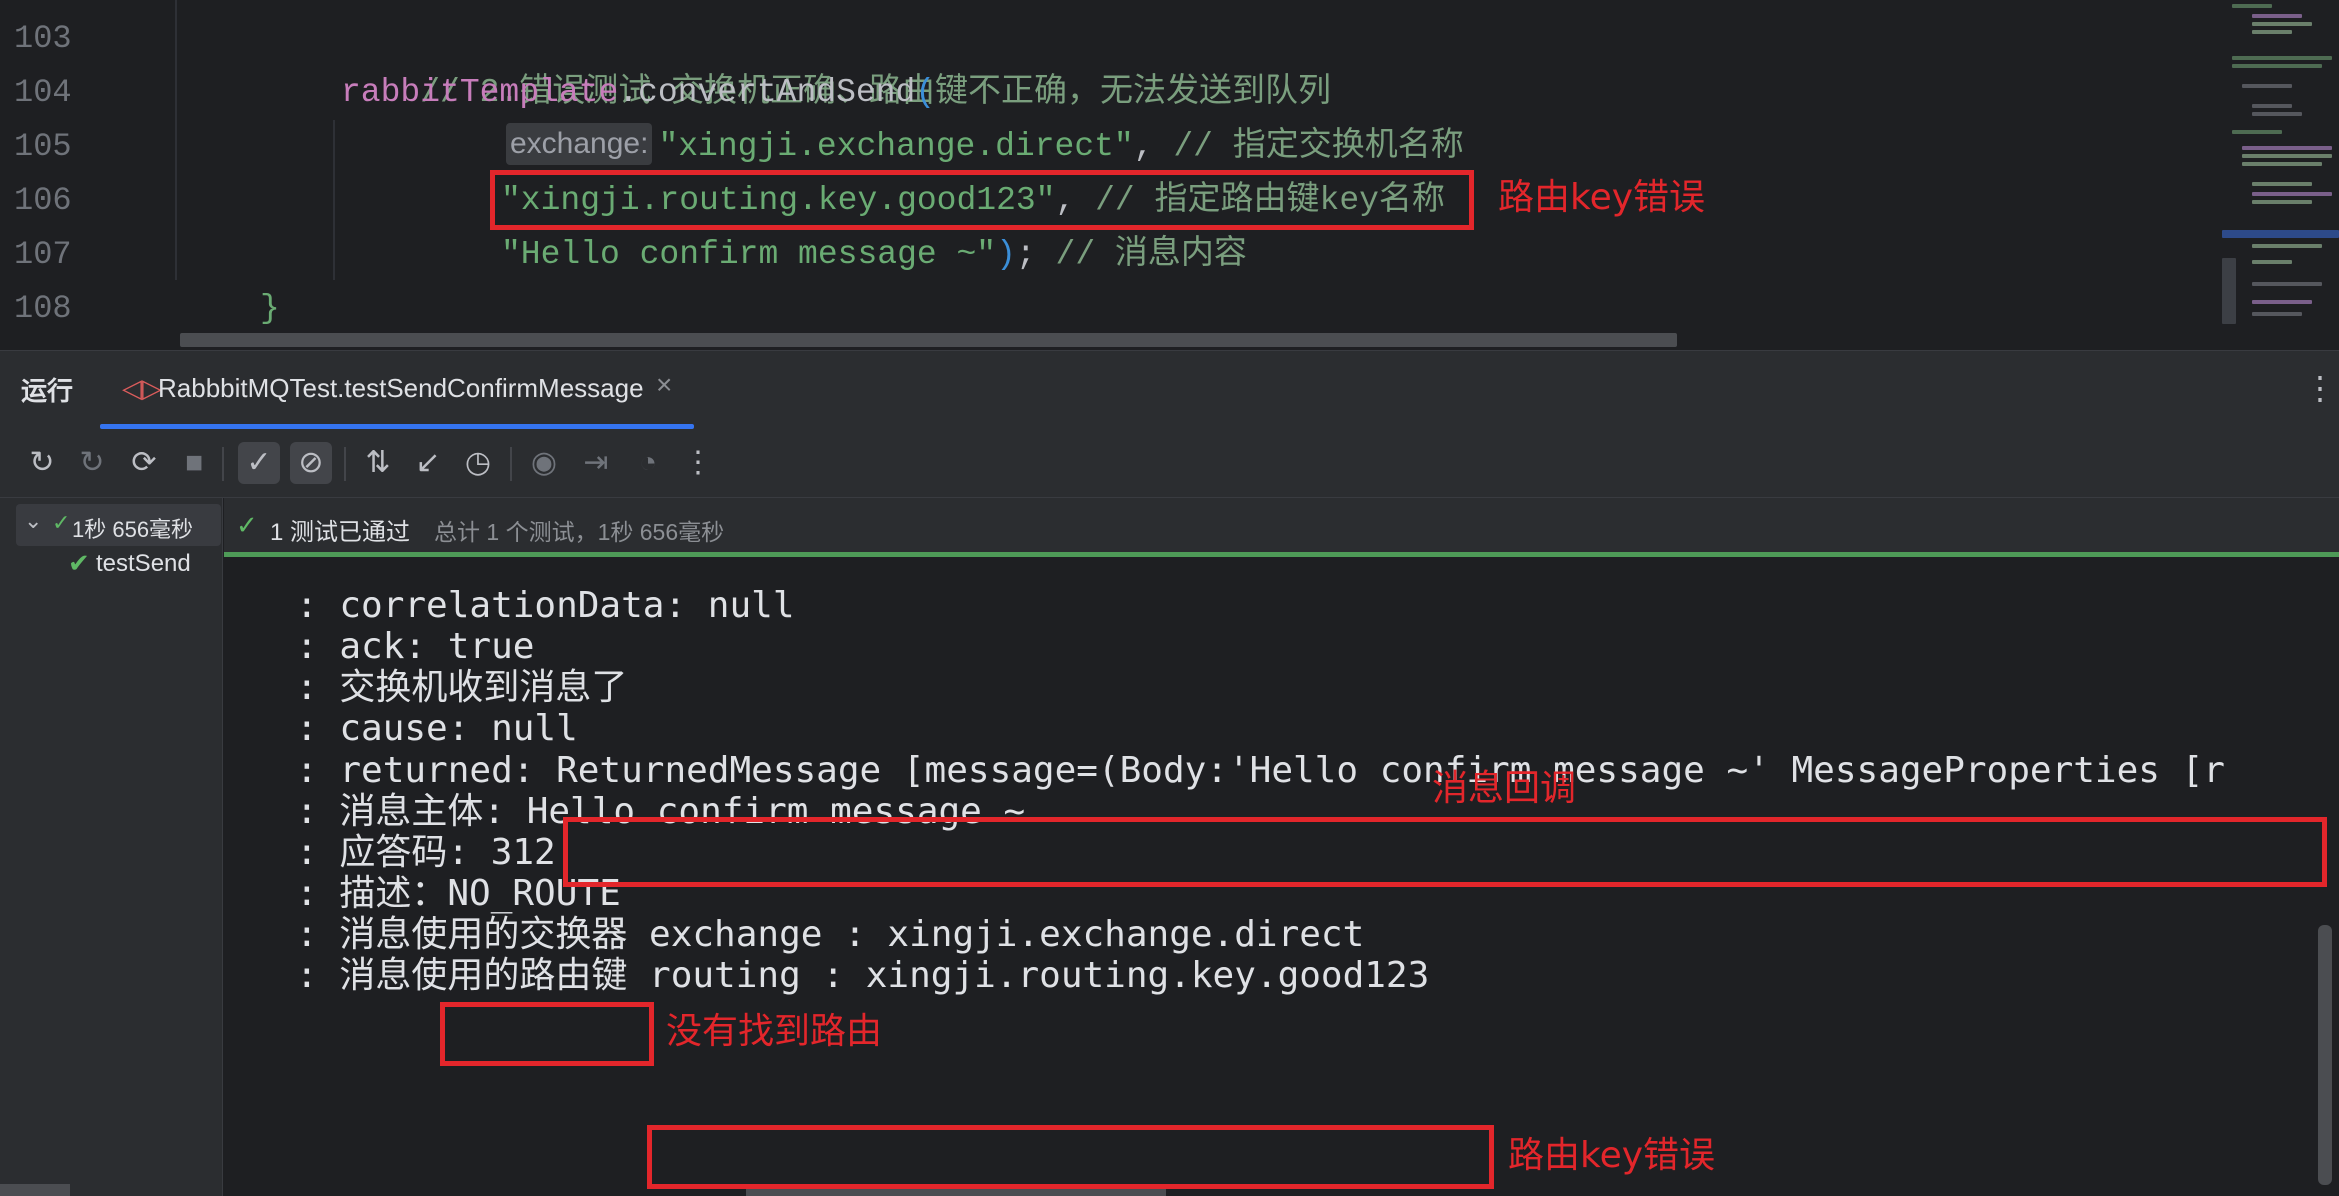  I want to click on highlight-box-routing-key-log, so click(1070, 1157).